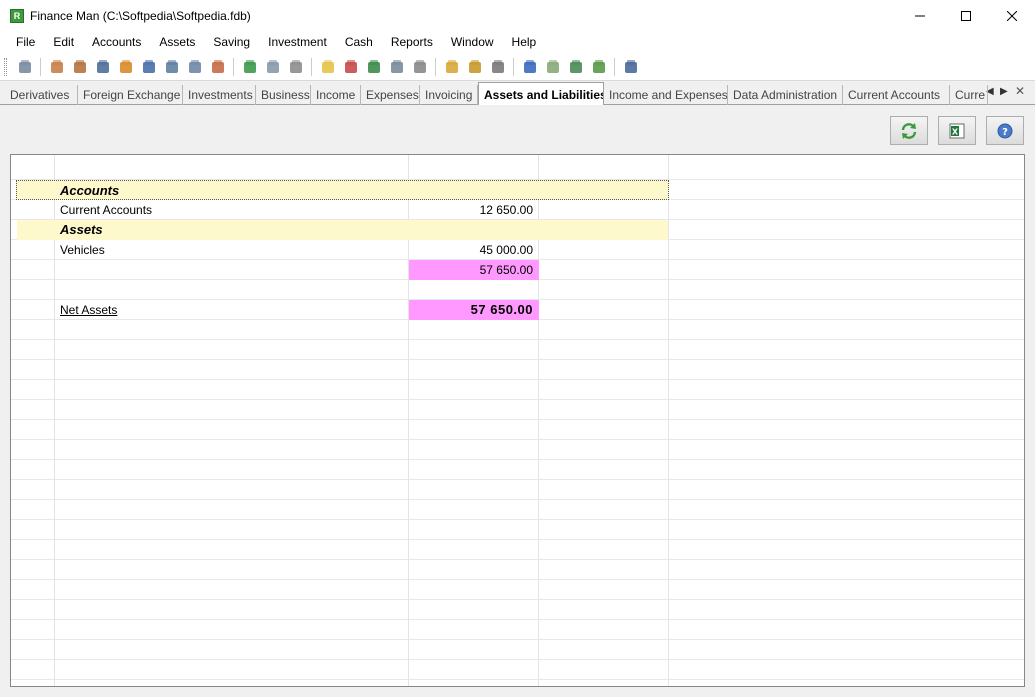 The image size is (1035, 697). Describe the element at coordinates (599, 67) in the screenshot. I see `globe-refresh-icon` at that location.